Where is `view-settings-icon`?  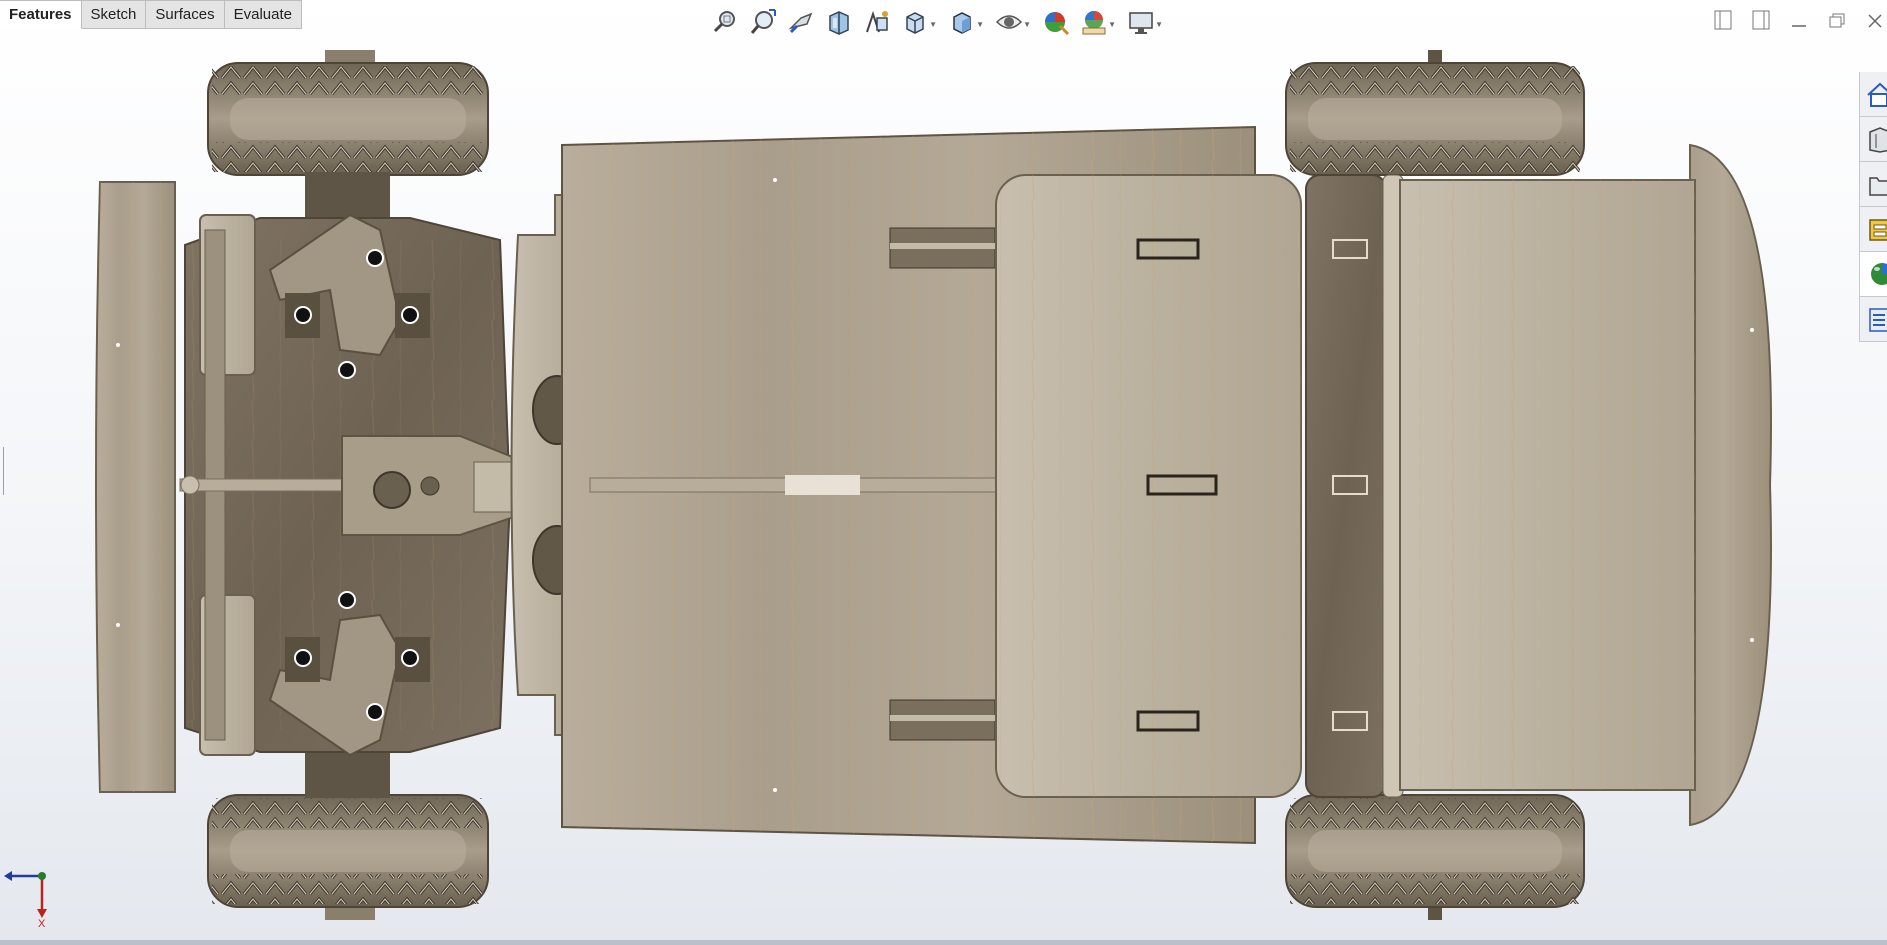 view-settings-icon is located at coordinates (1140, 23).